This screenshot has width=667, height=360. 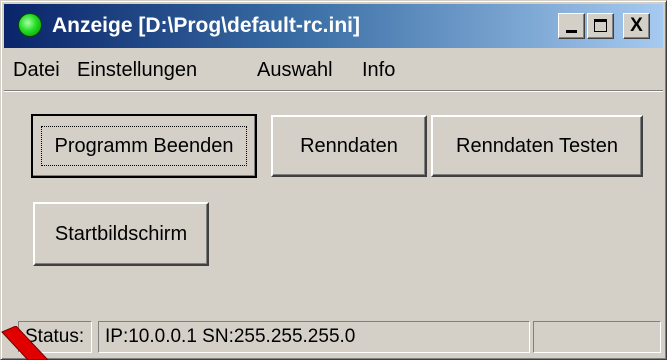 I want to click on status-label: Status:, so click(x=55, y=337).